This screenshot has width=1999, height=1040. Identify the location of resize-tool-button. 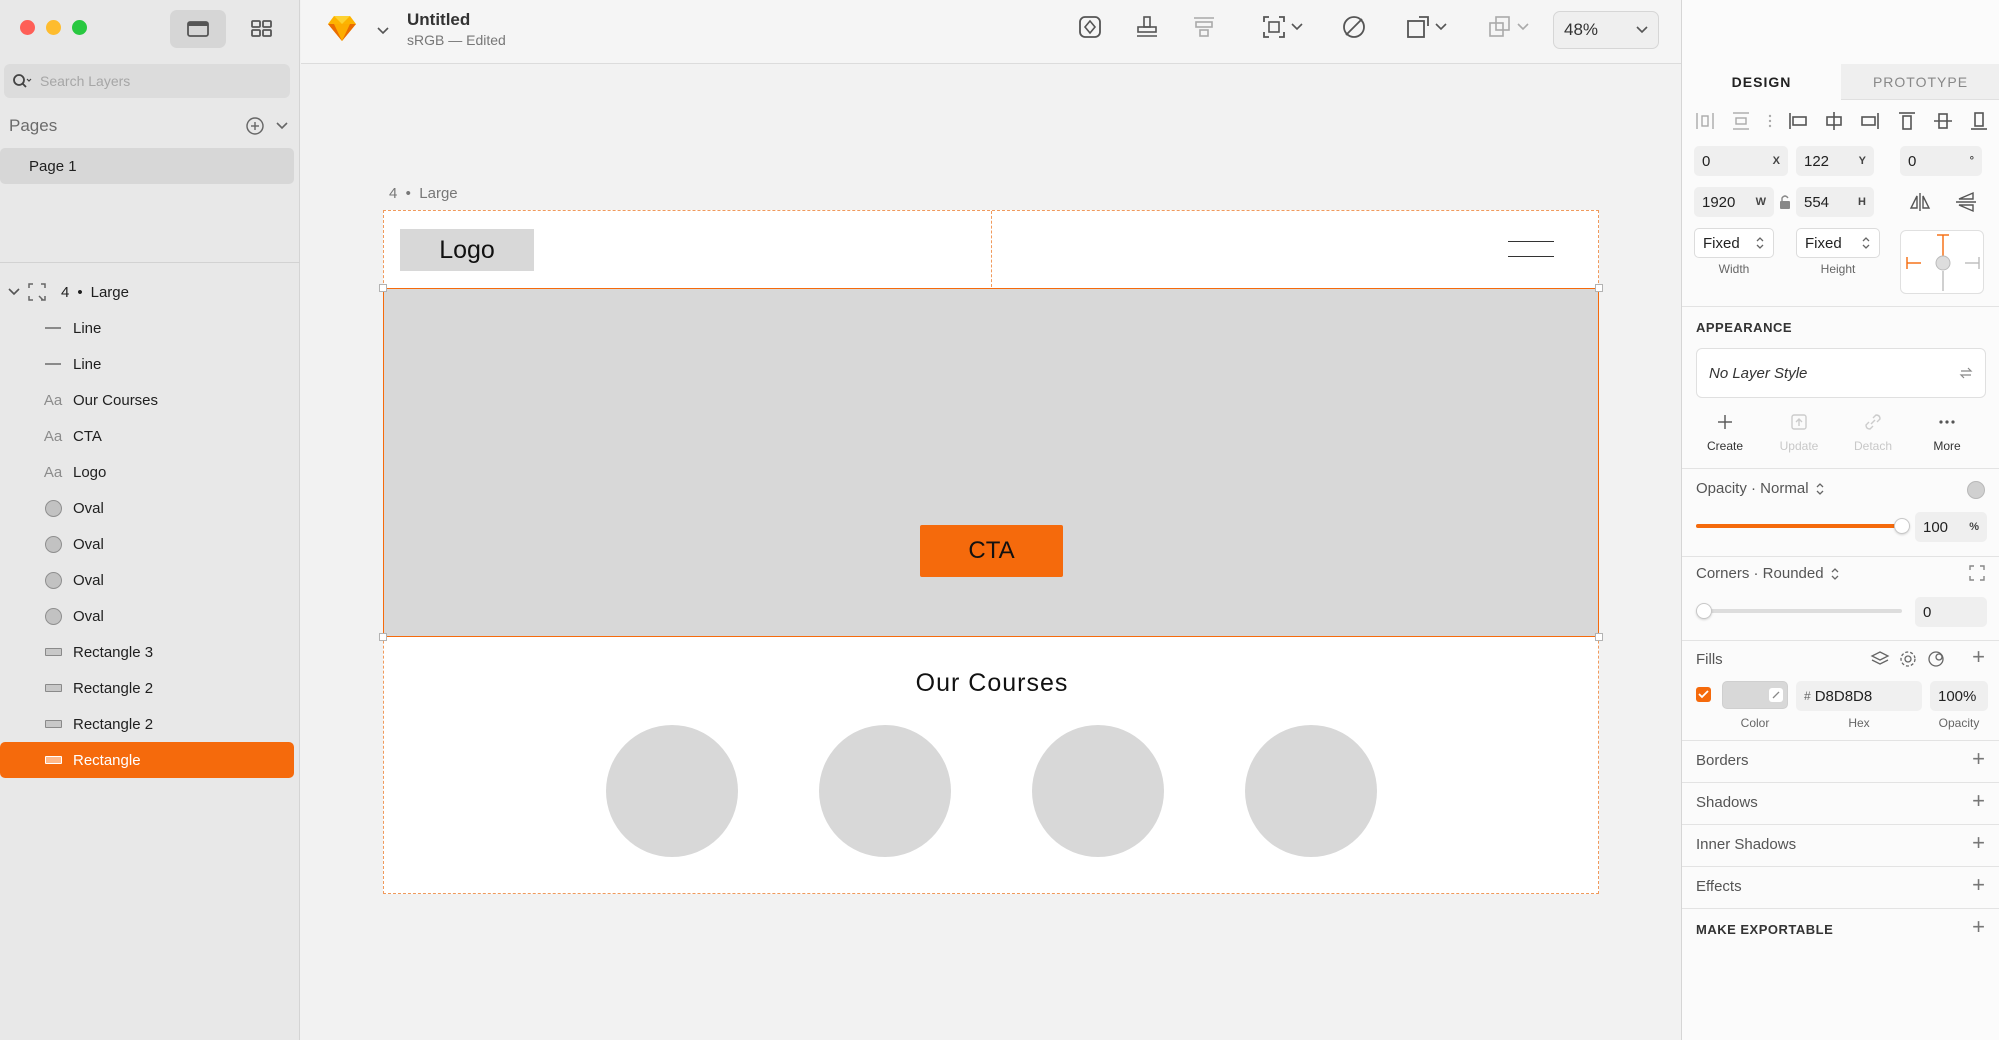
(1426, 27).